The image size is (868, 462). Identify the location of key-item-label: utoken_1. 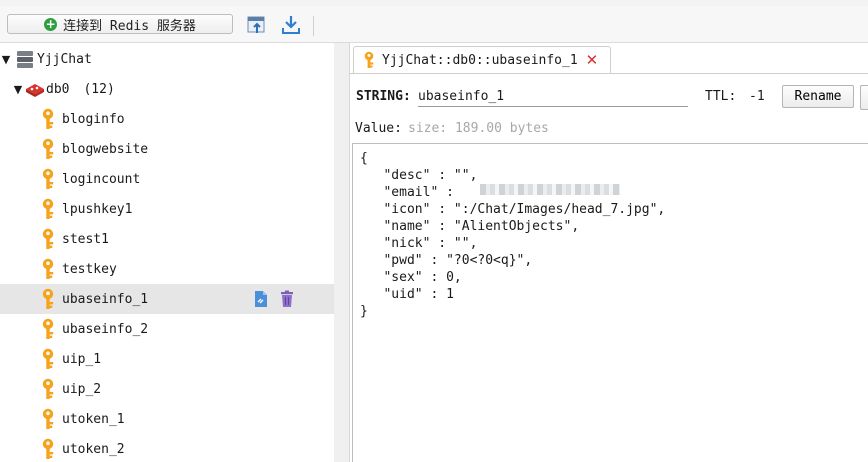
(93, 419).